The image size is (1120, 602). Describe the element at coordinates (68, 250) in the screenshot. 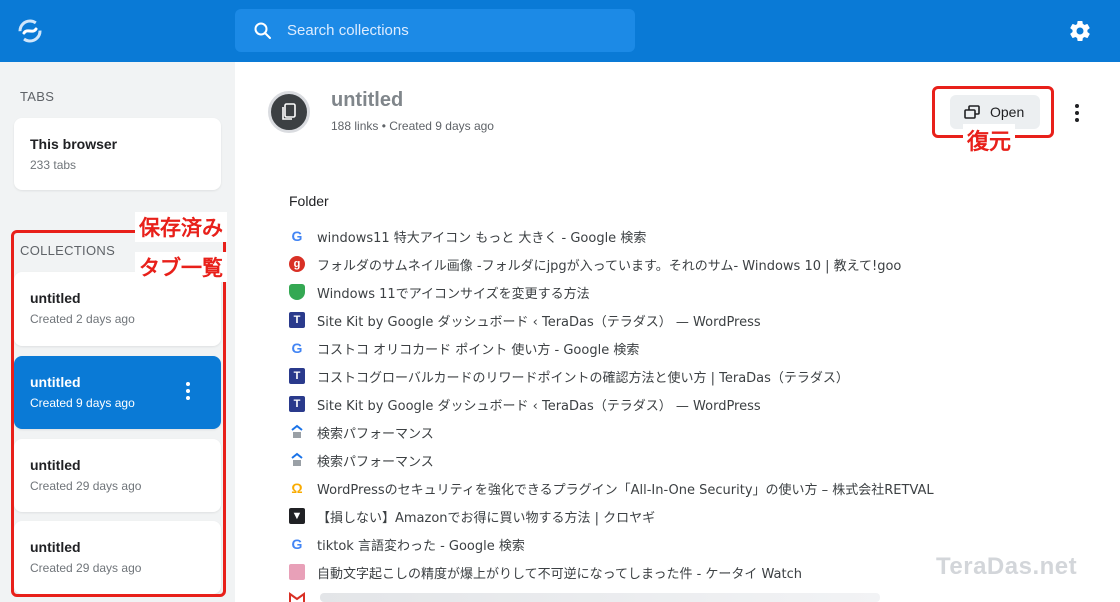

I see `collections-section-label: COLLECTIONS` at that location.